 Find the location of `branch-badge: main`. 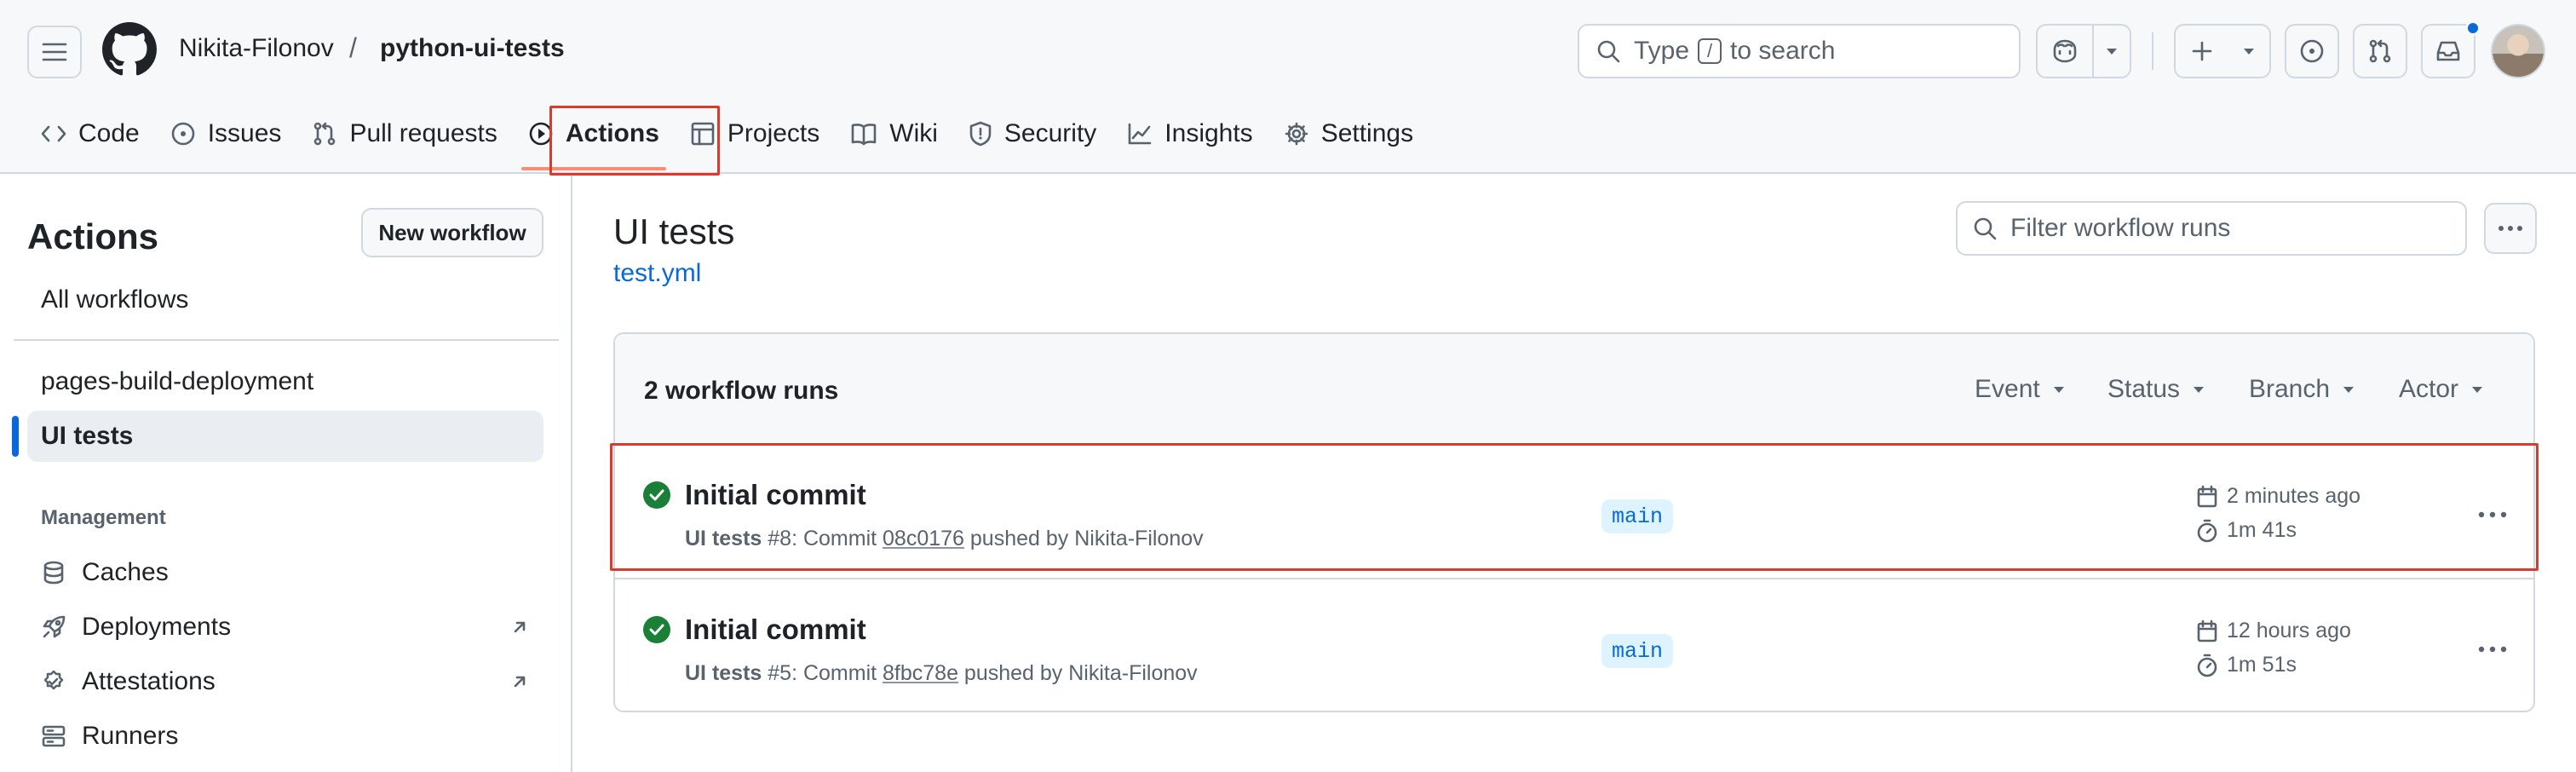

branch-badge: main is located at coordinates (1637, 651).